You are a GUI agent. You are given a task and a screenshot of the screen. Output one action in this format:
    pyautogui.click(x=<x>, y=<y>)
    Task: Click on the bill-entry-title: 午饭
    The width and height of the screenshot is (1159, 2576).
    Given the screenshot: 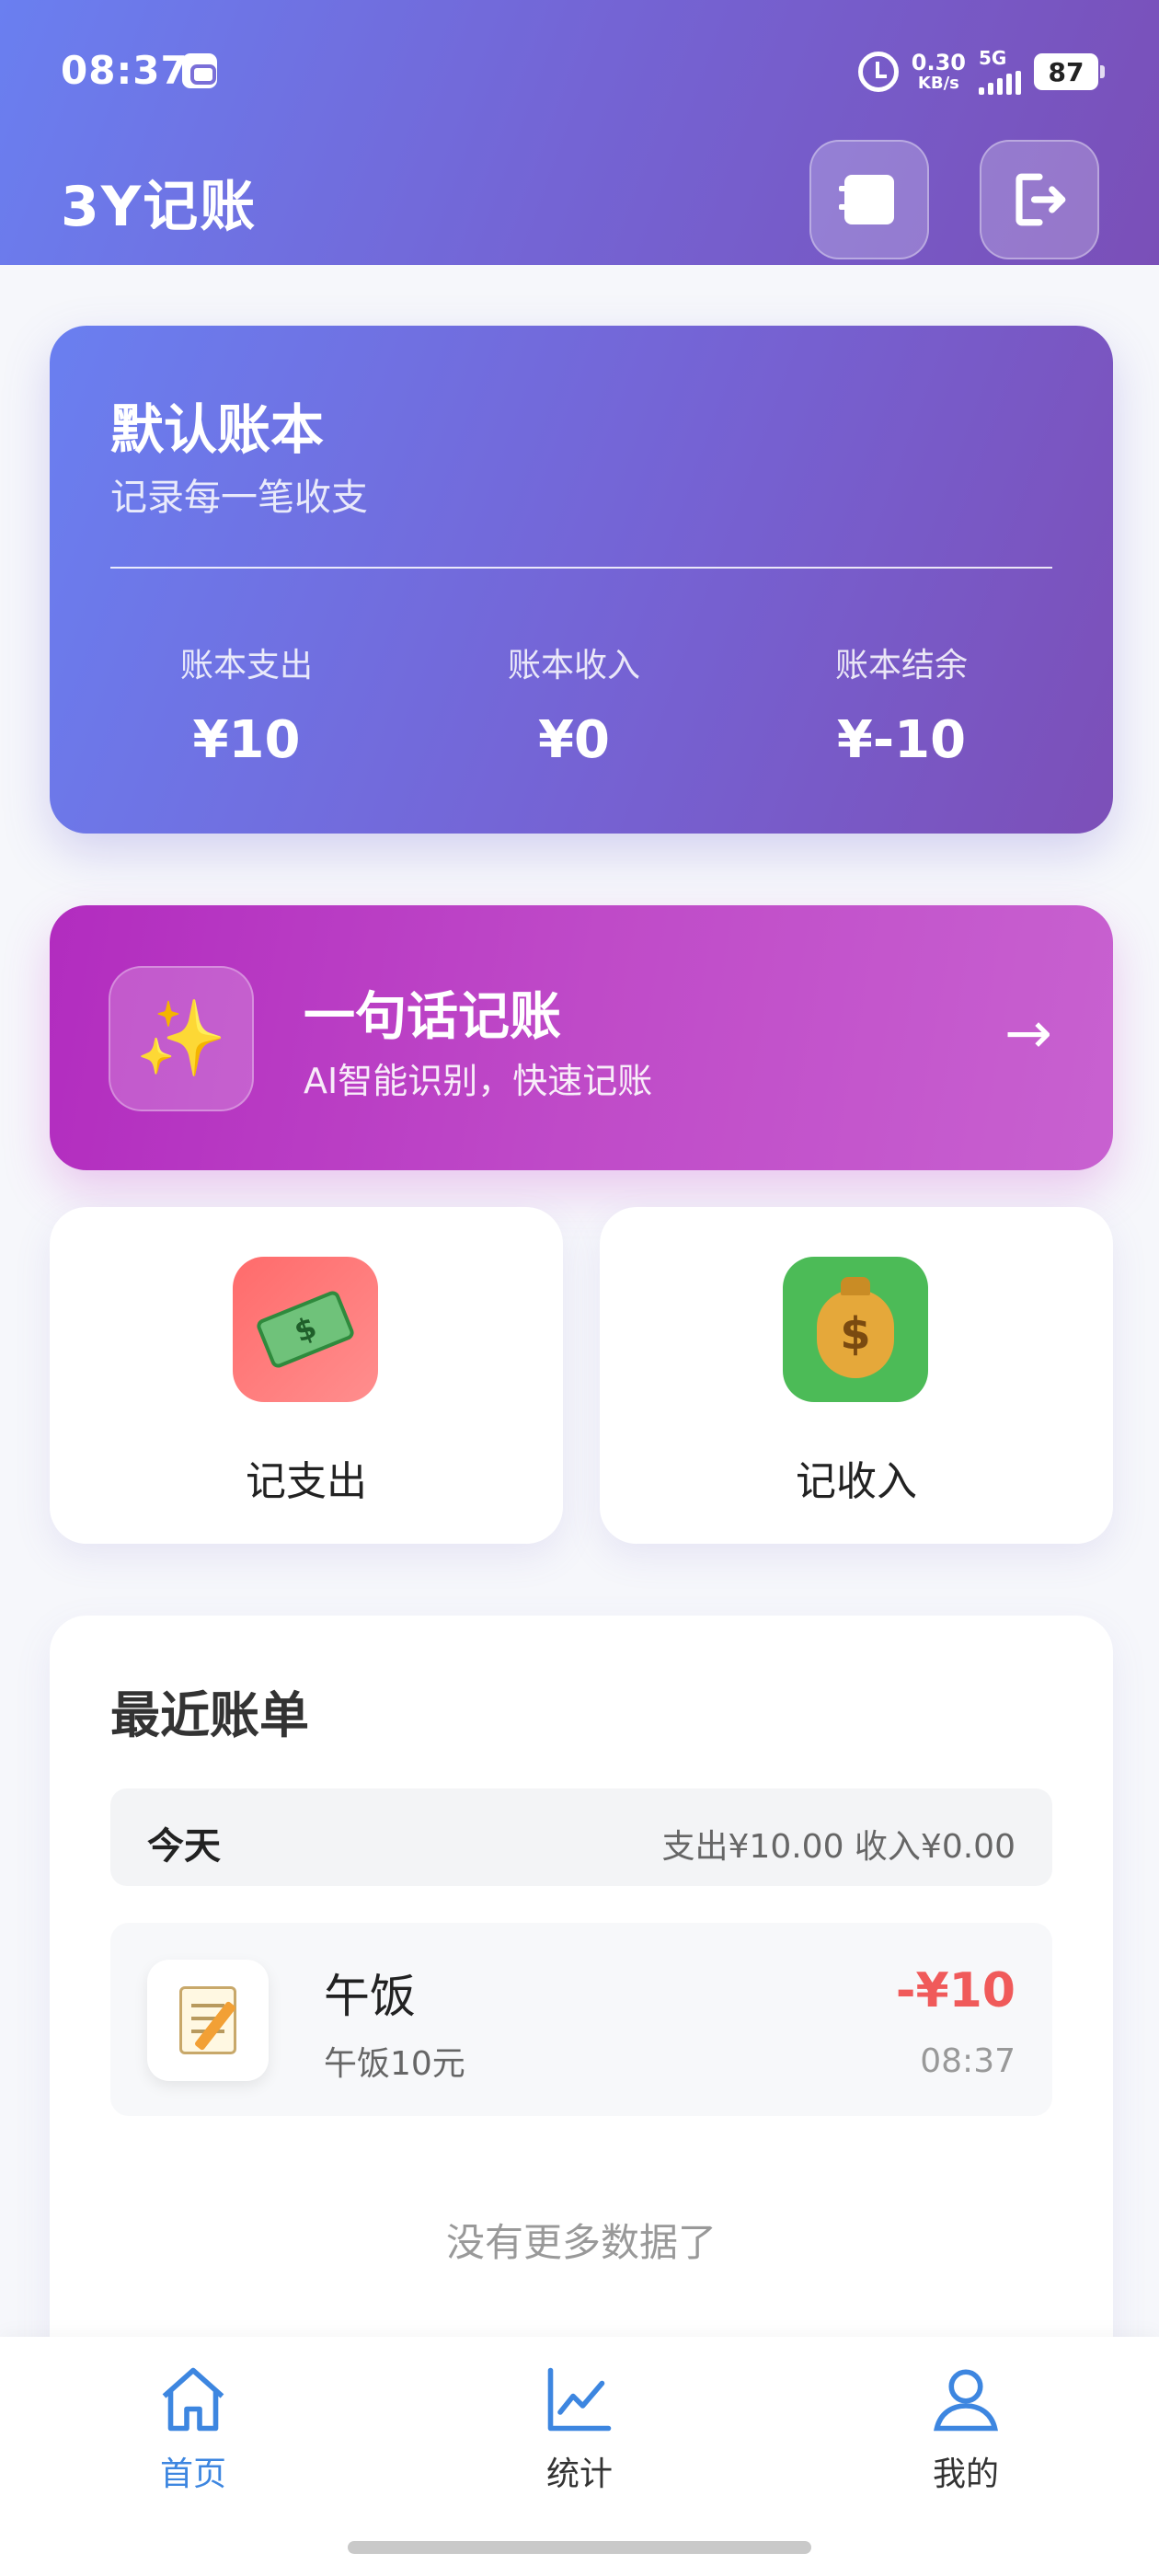 What is the action you would take?
    pyautogui.click(x=370, y=1997)
    